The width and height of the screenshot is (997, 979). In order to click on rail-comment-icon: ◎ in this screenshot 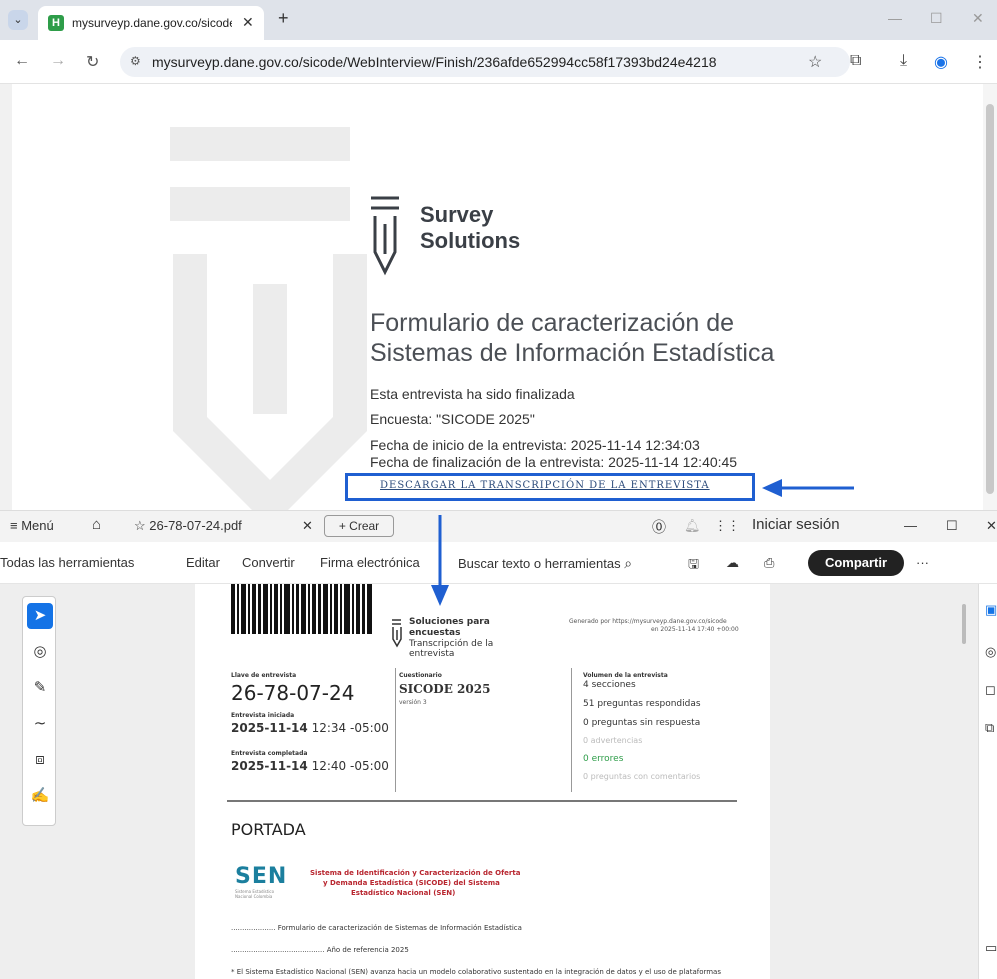, I will do `click(990, 652)`.